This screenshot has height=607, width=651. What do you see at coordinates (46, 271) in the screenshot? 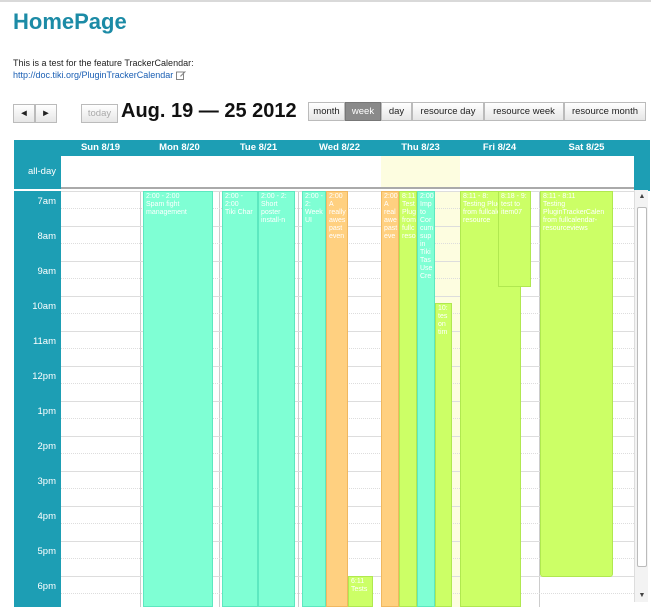
I see `hour-label: 9am` at bounding box center [46, 271].